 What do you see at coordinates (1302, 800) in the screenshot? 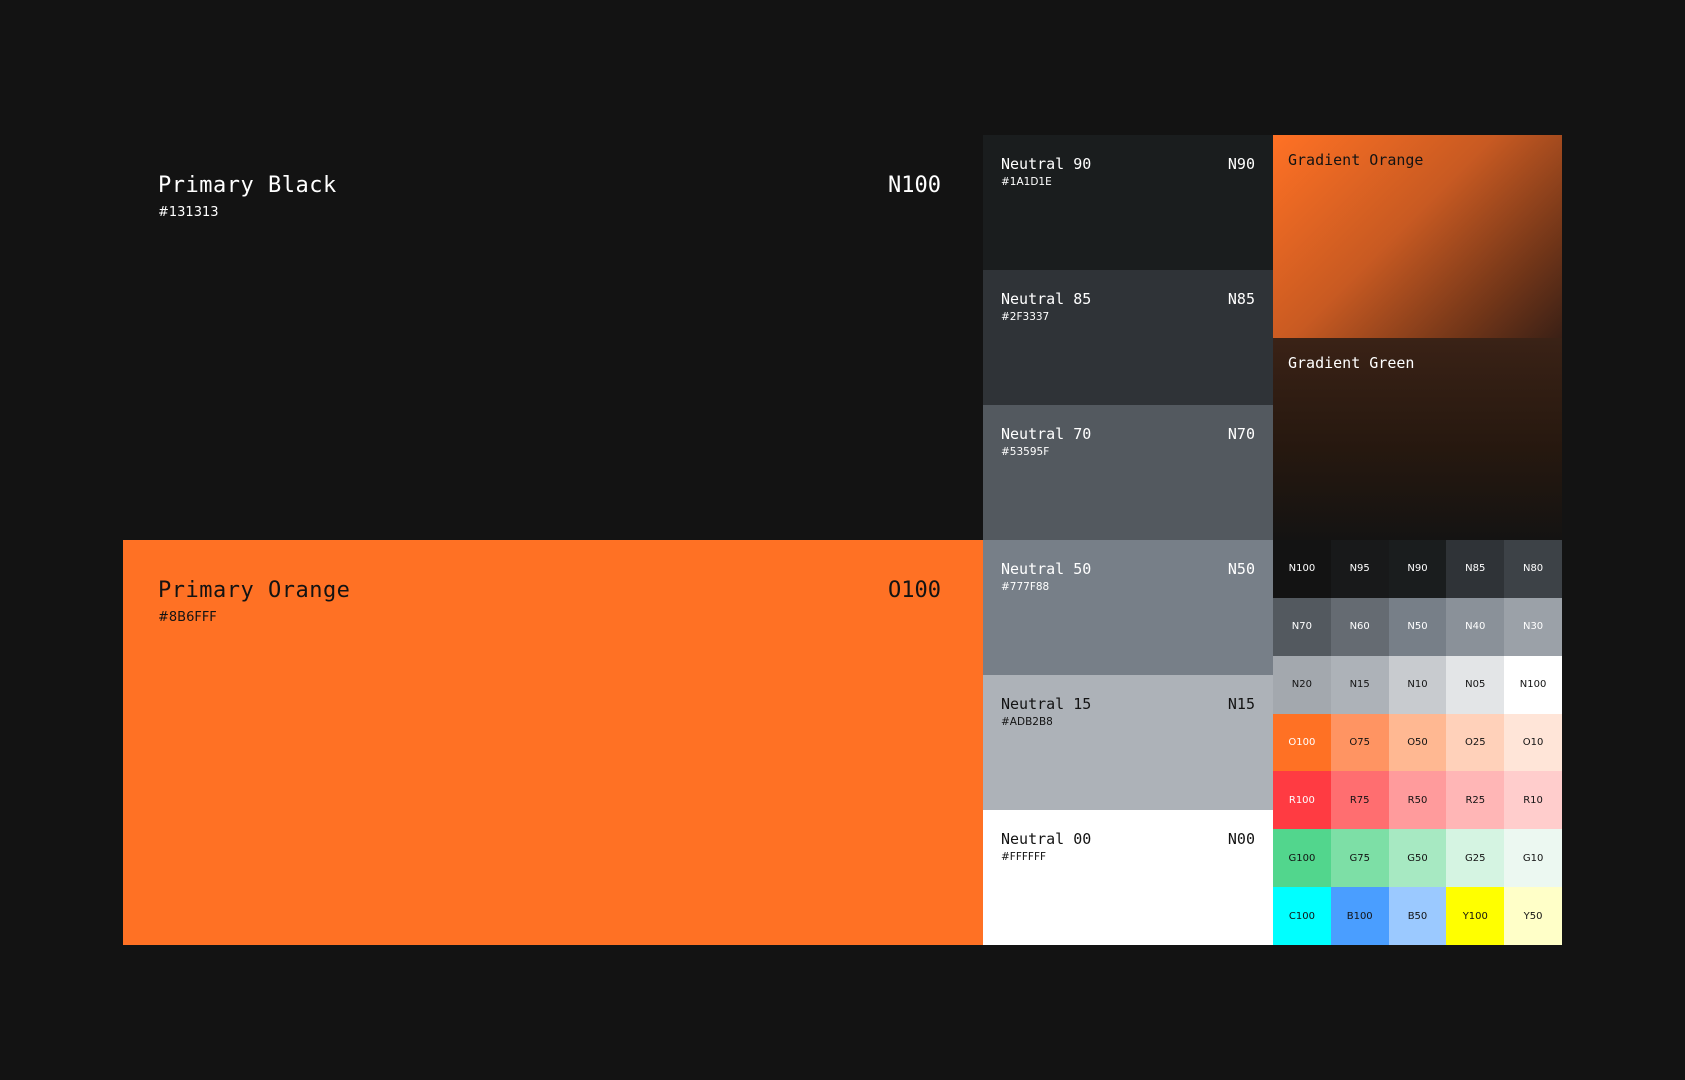
I see `swatch-cell-r100: R100` at bounding box center [1302, 800].